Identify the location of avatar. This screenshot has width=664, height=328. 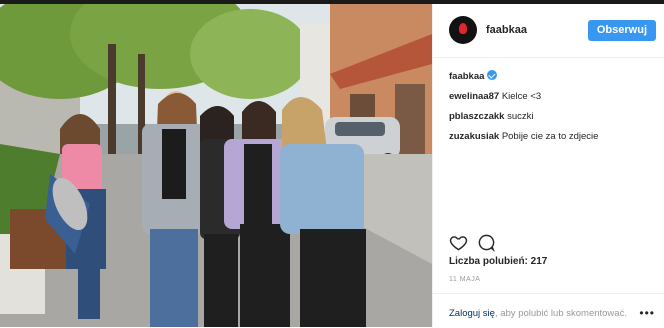
(463, 30).